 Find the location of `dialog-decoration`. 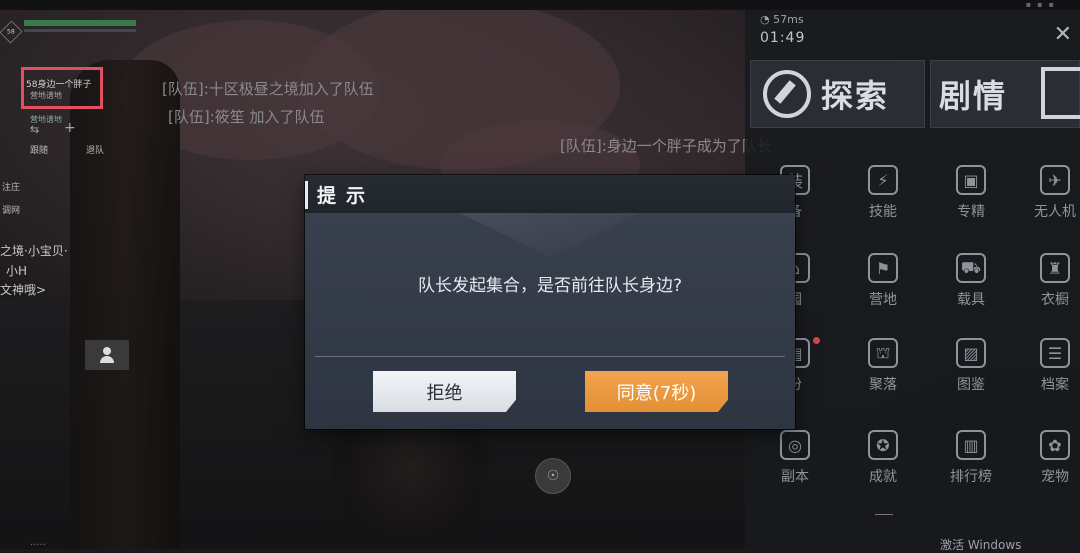

dialog-decoration is located at coordinates (550, 235).